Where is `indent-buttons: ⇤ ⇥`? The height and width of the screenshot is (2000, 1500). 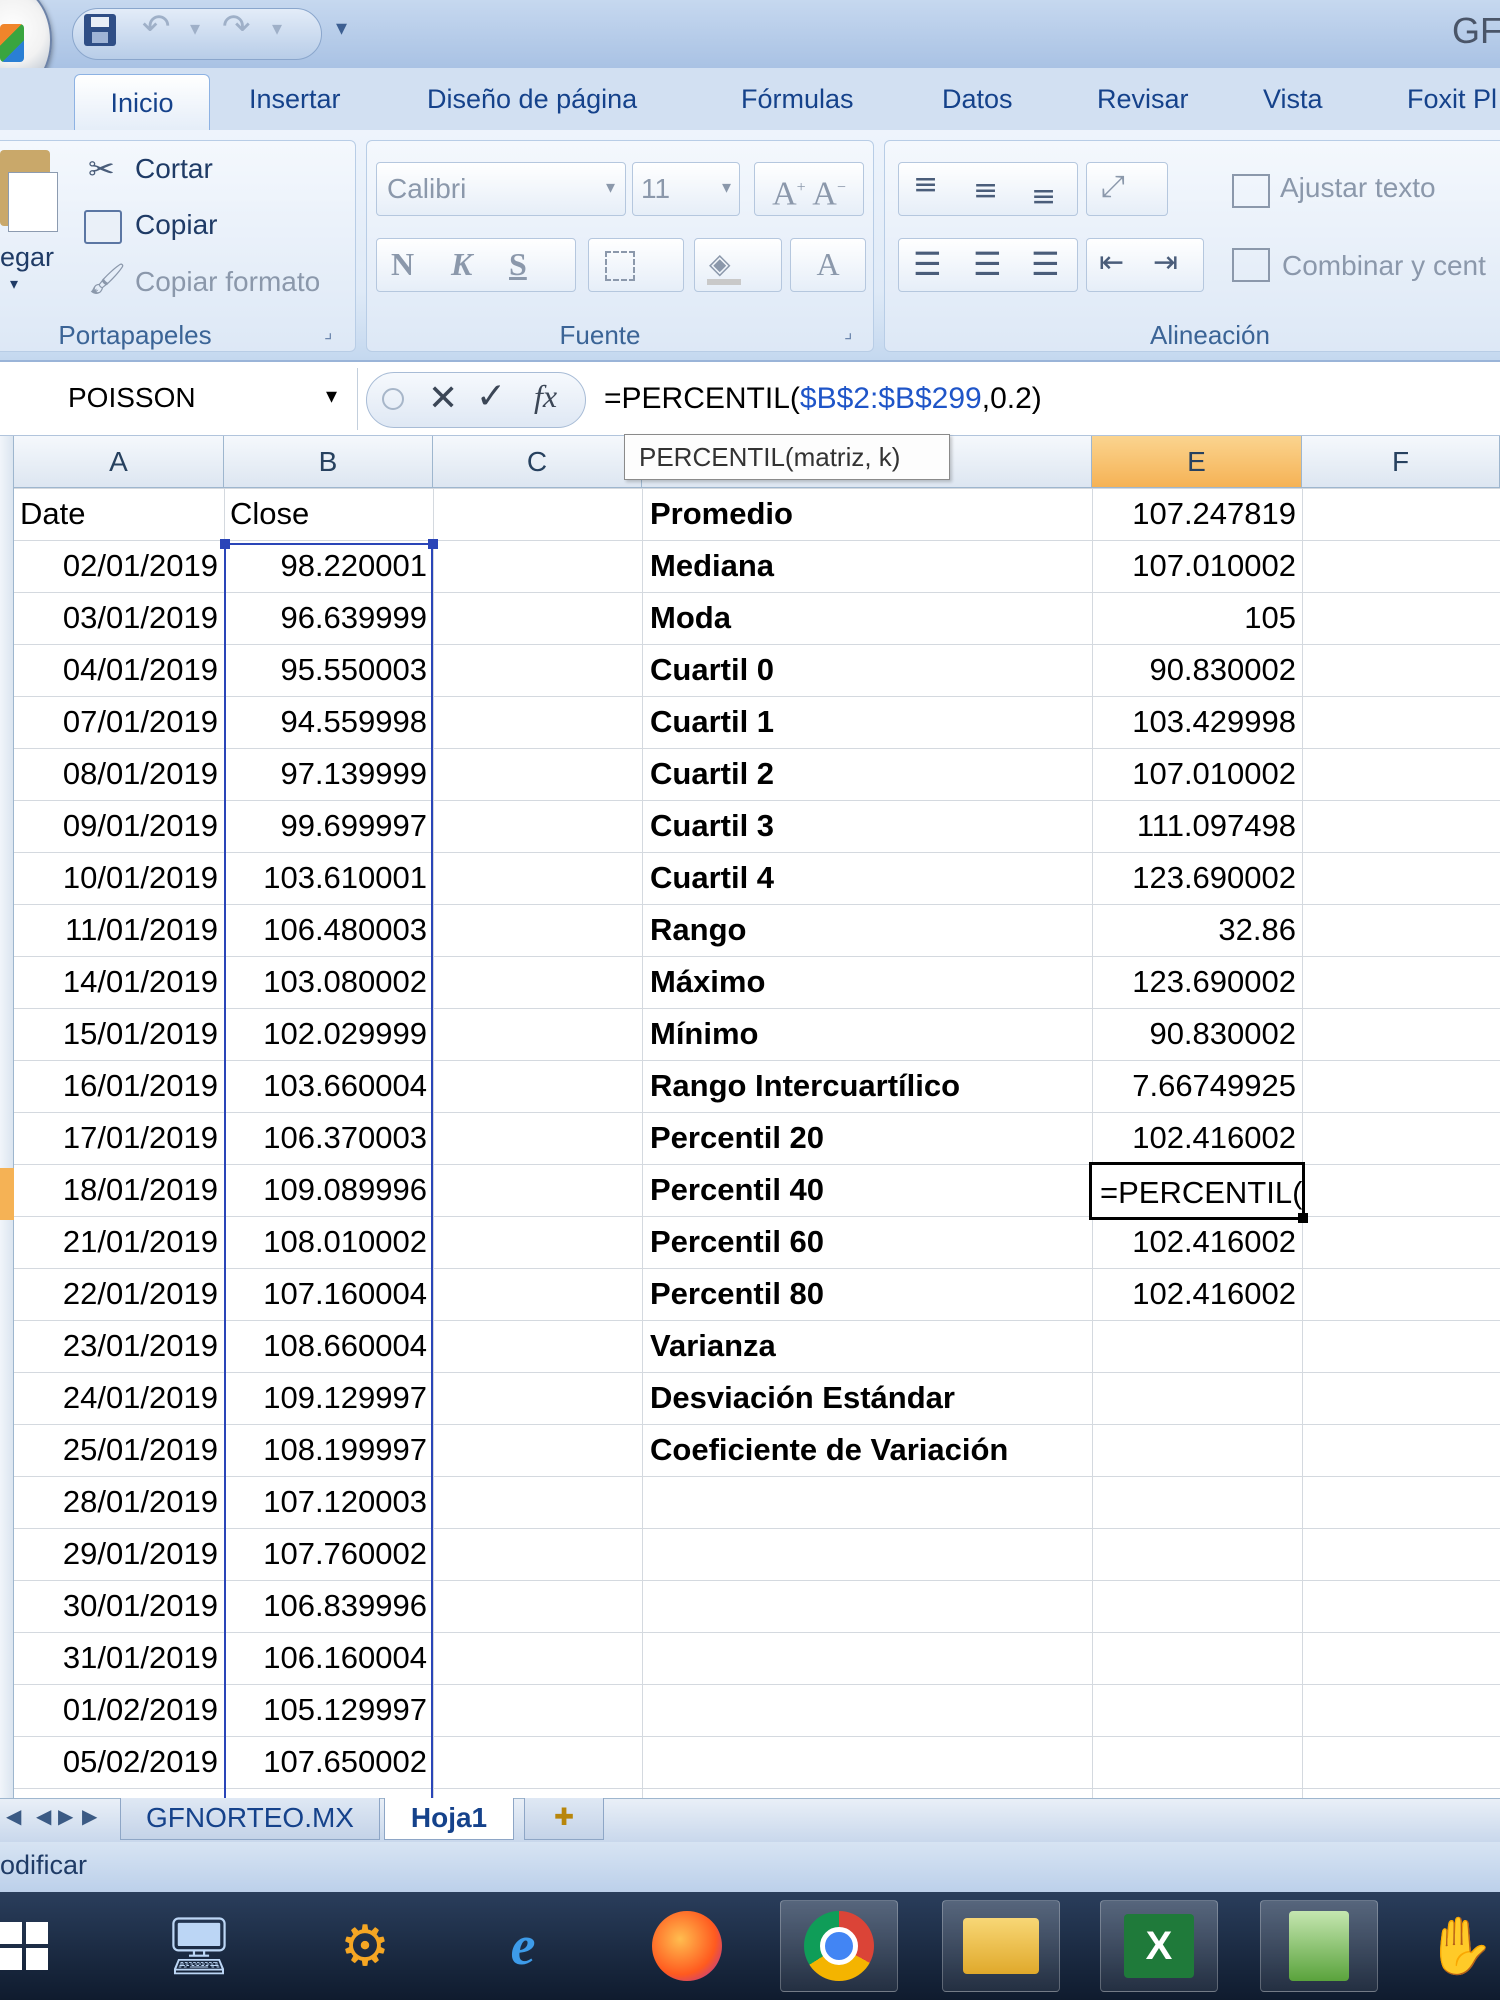
indent-buttons: ⇤ ⇥ is located at coordinates (1145, 265).